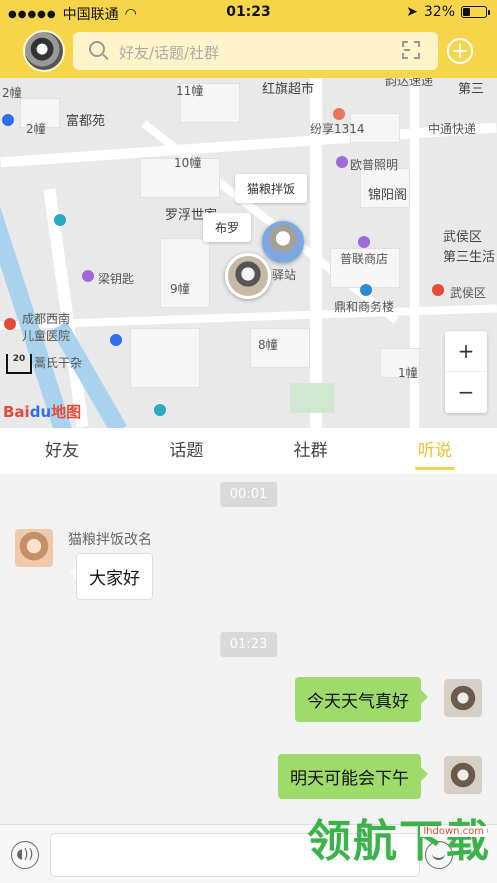 Image resolution: width=497 pixels, height=883 pixels. Describe the element at coordinates (188, 163) in the screenshot. I see `map-label: 10幢` at that location.